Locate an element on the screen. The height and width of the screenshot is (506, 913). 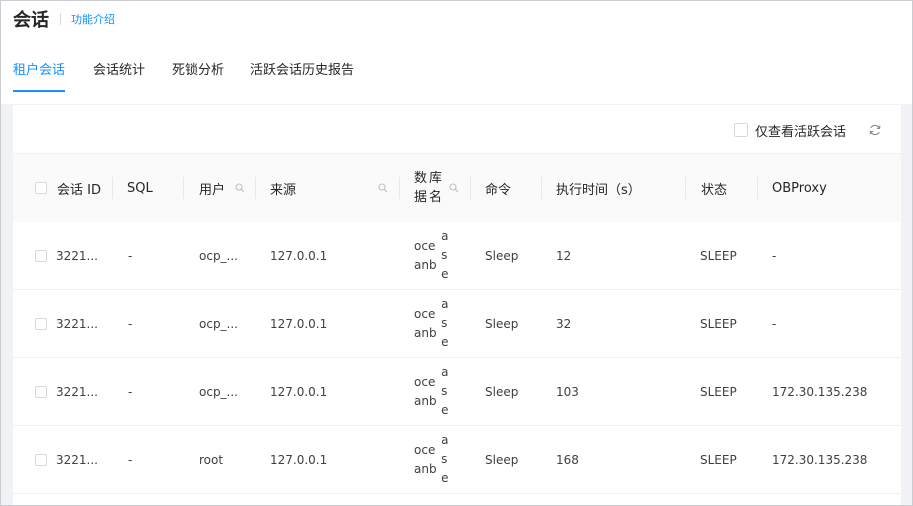
page-title: 会话 is located at coordinates (31, 20).